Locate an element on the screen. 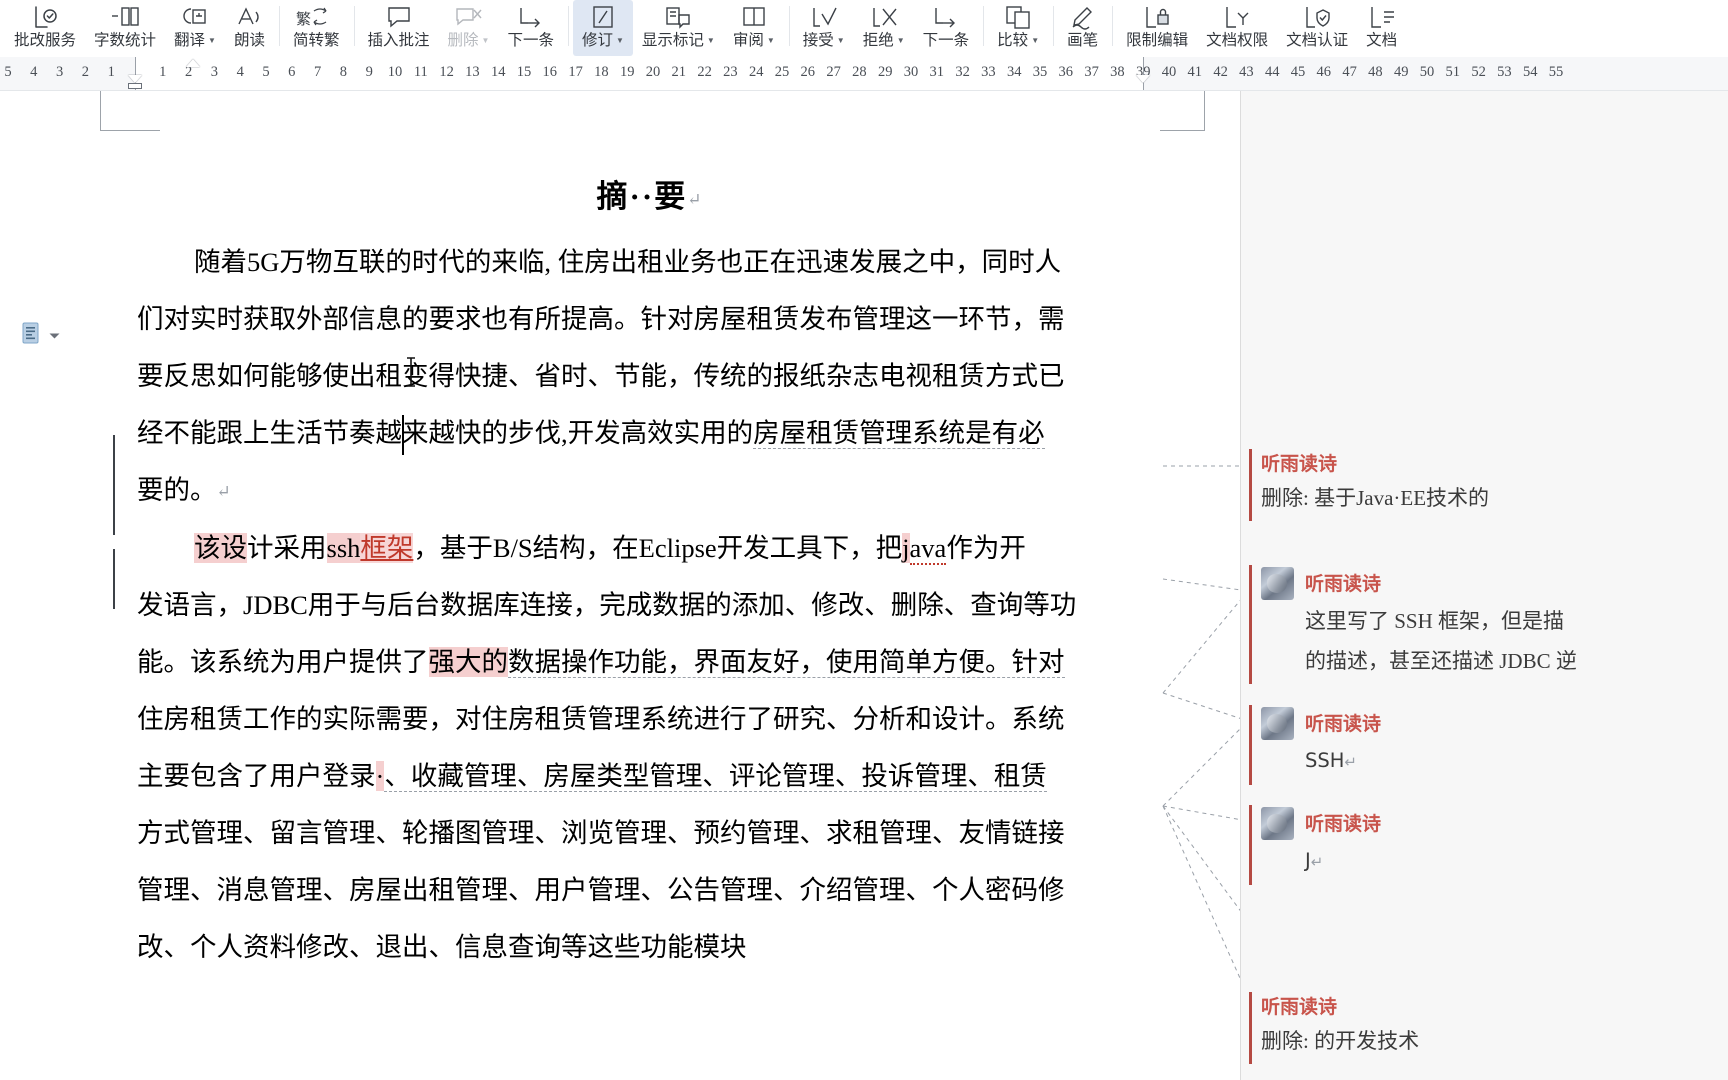 The height and width of the screenshot is (1080, 1728). ribbon-button-next-change: 下一条 is located at coordinates (946, 28).